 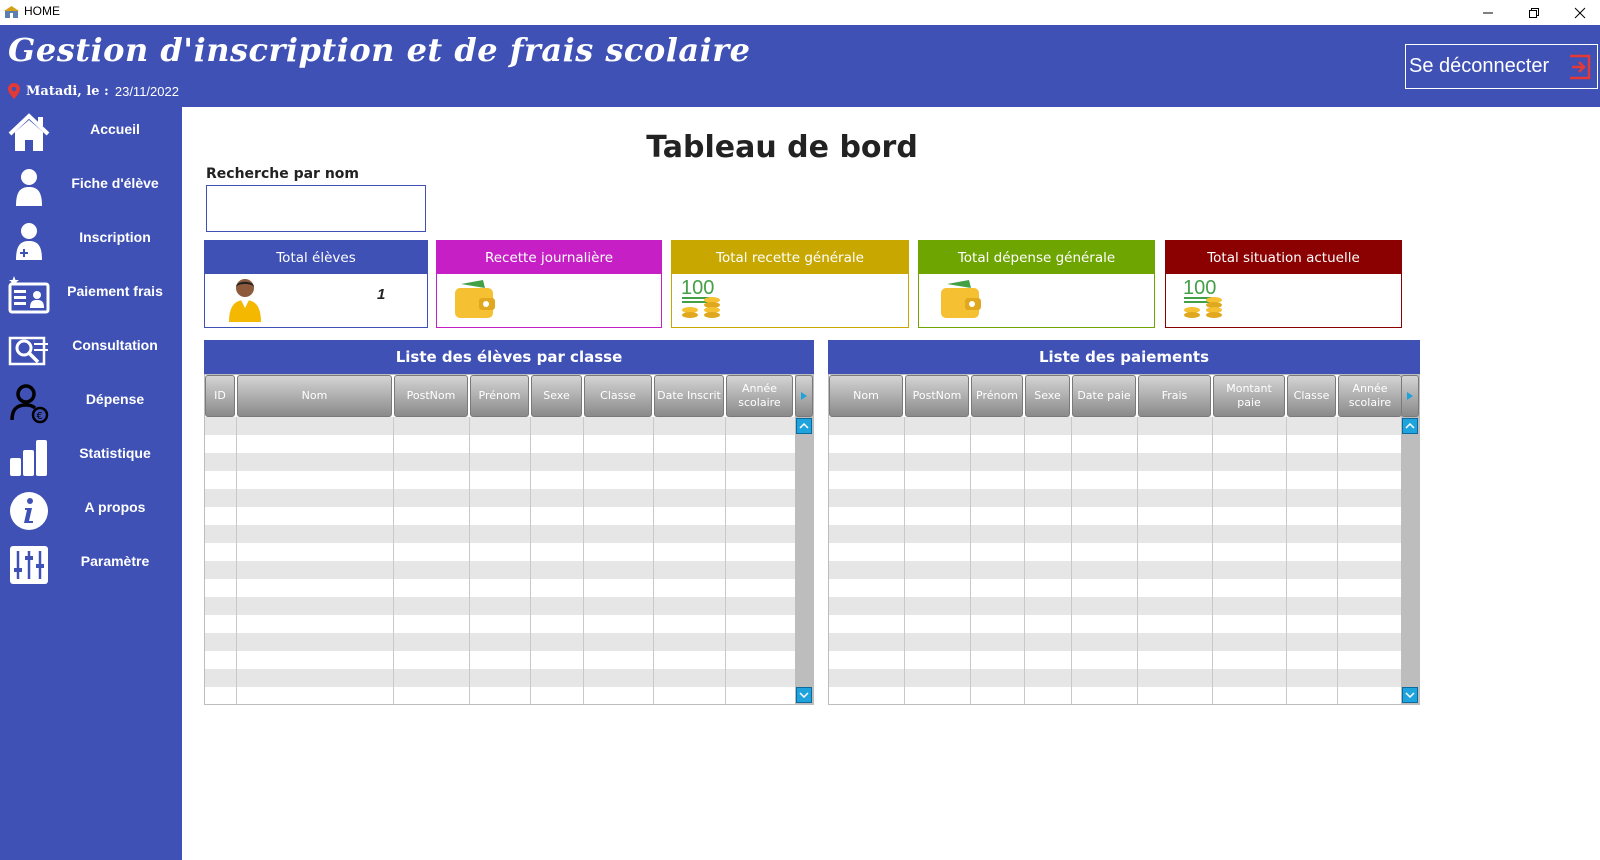 I want to click on students-panel-title: Liste des élèves par classe, so click(x=509, y=357).